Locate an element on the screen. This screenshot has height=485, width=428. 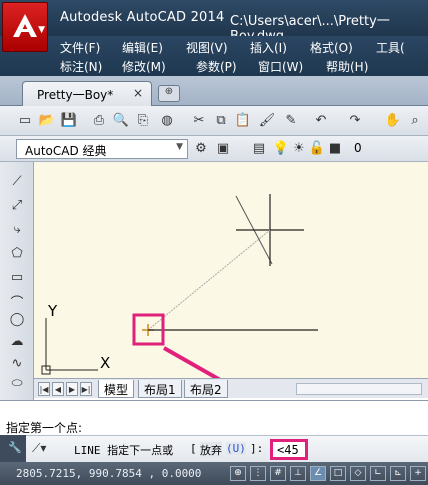
menu-modify: 修改(M) is located at coordinates (144, 66).